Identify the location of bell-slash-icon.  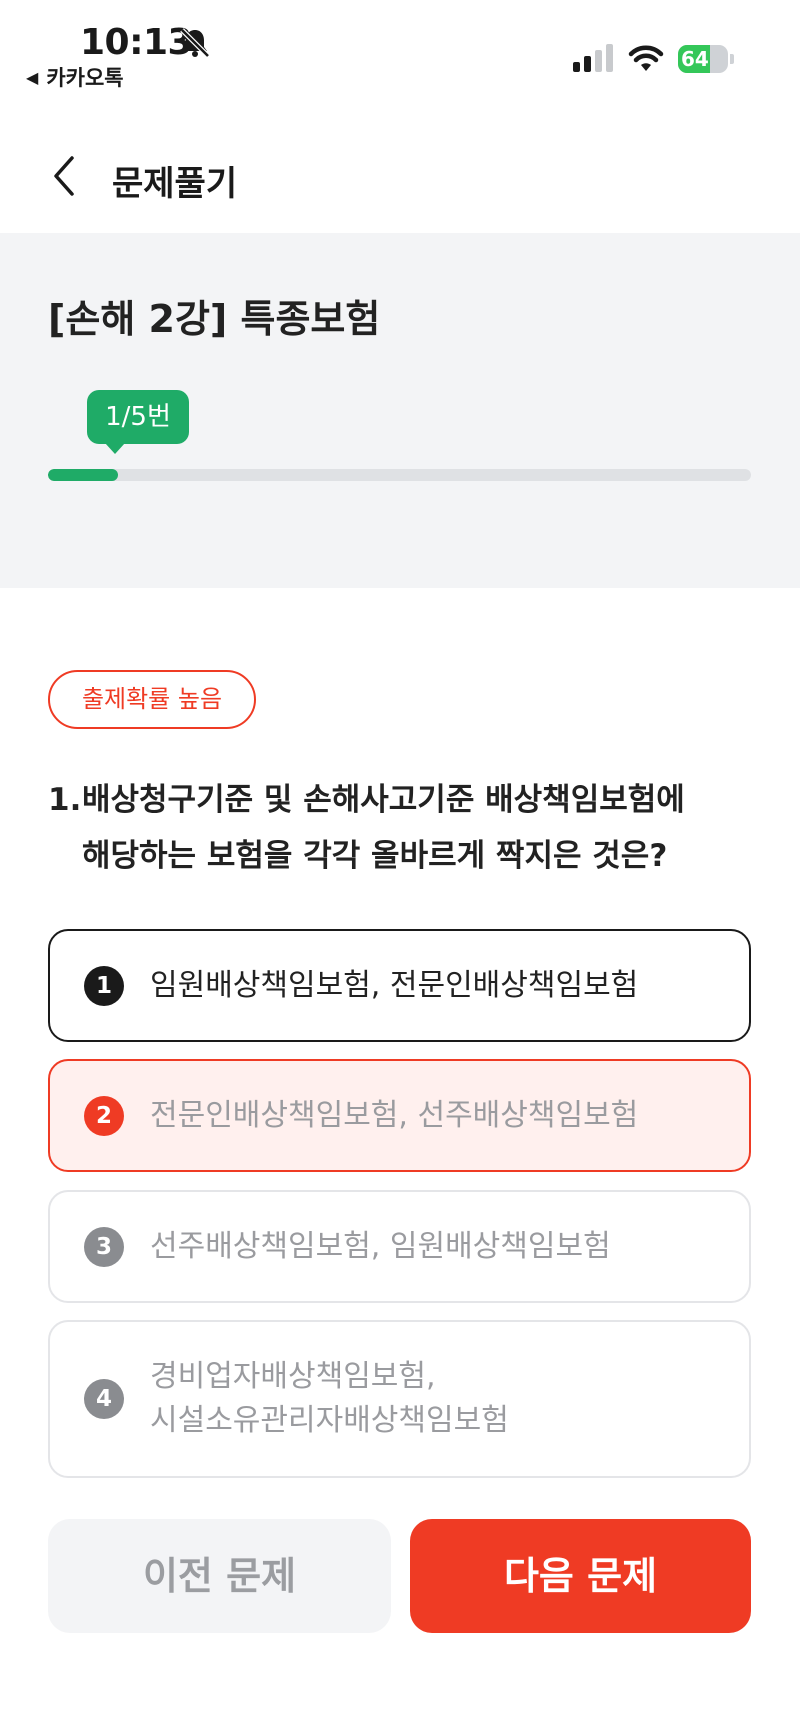
(195, 43).